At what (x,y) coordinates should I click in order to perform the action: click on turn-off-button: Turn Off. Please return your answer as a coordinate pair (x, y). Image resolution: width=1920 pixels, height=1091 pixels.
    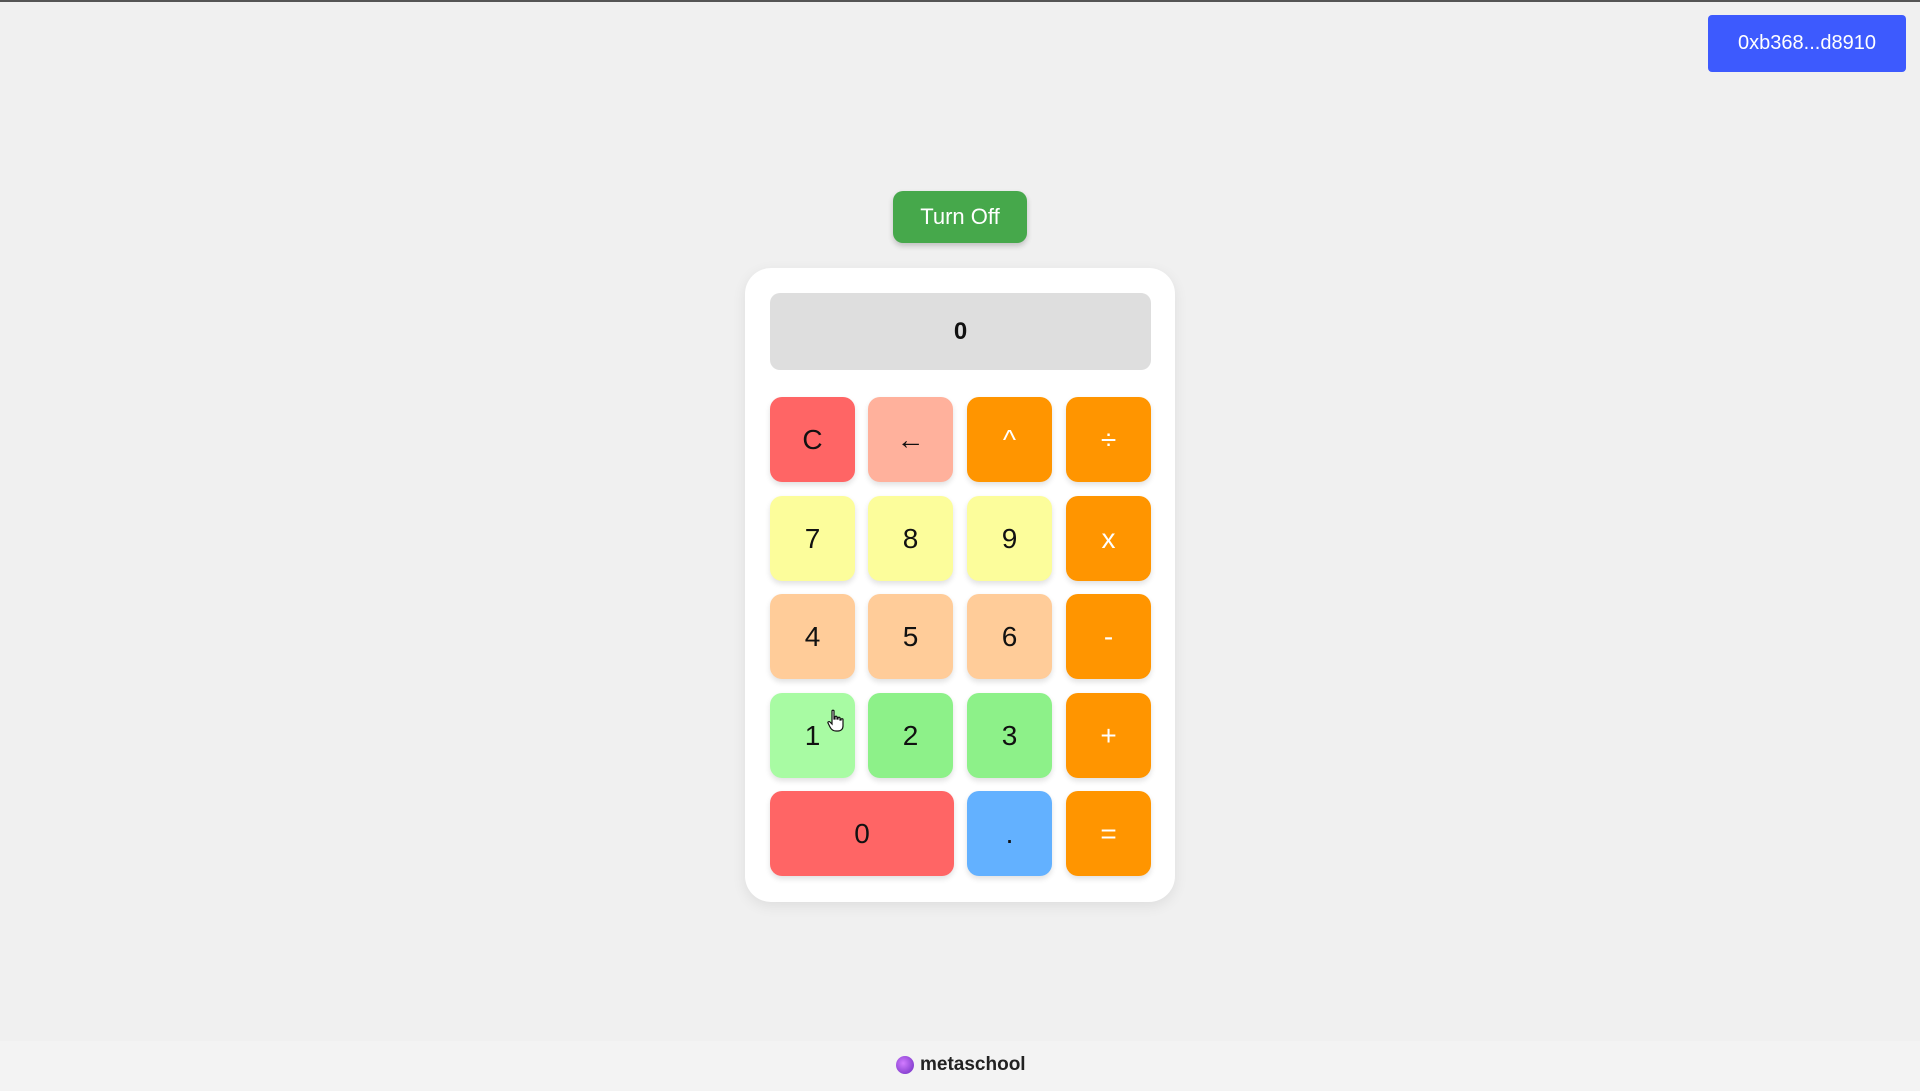
    Looking at the image, I should click on (960, 217).